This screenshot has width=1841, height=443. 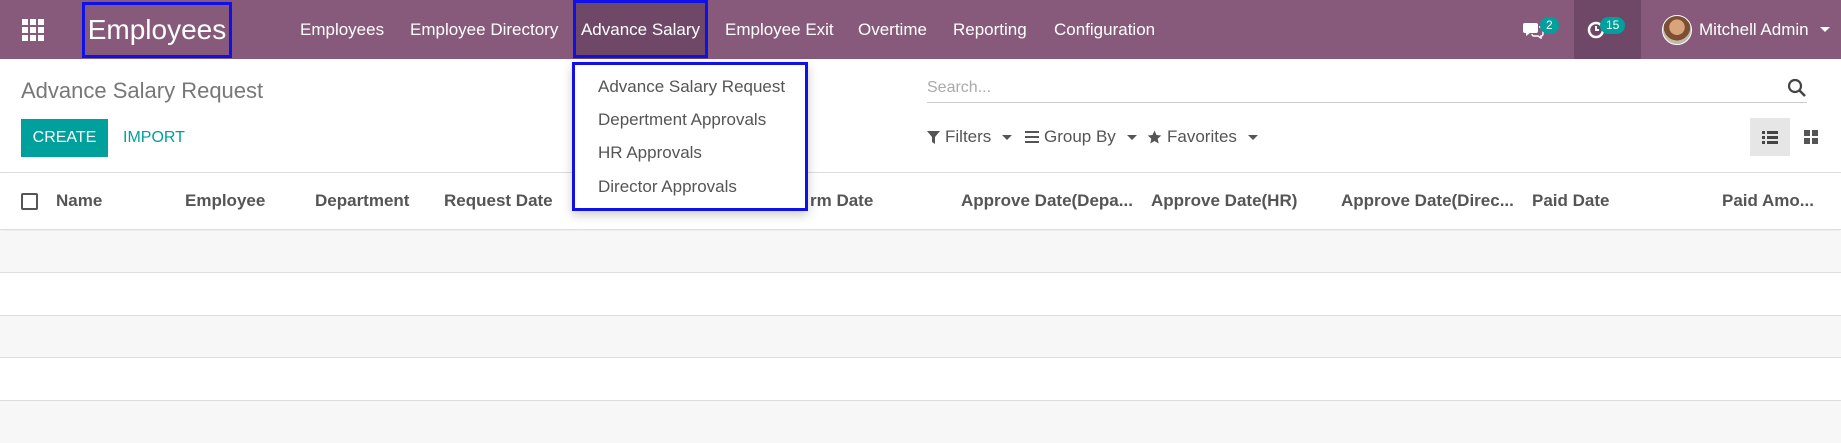 I want to click on activities-button: 15, so click(x=1607, y=29).